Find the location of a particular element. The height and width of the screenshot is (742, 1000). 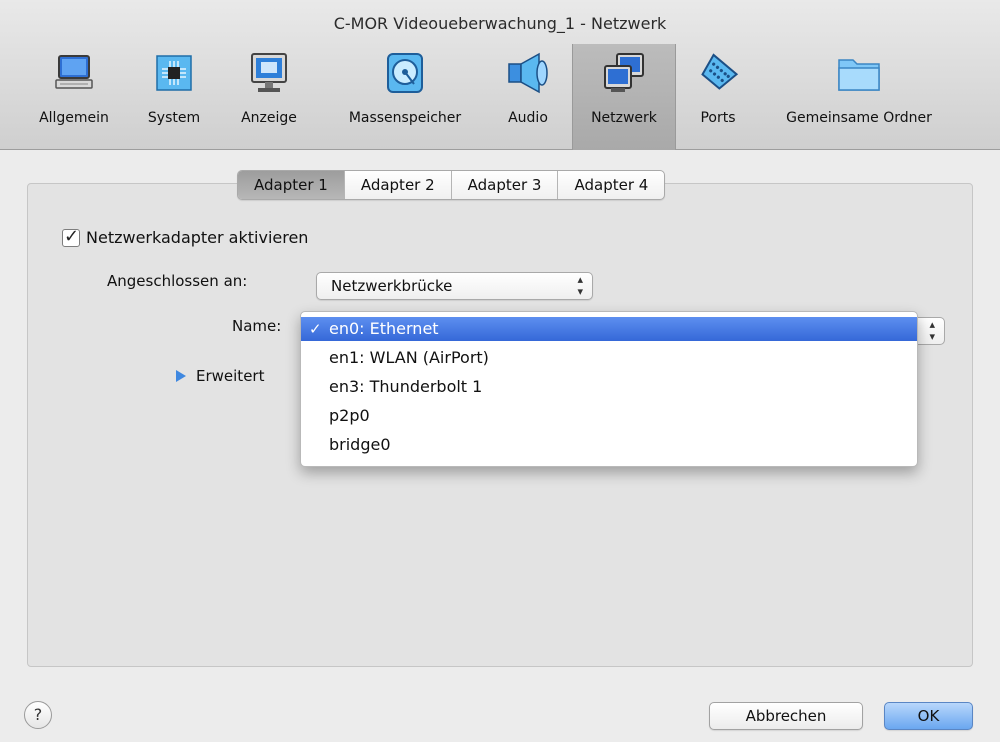

toolbar-item-label: Gemeinsame Ordner is located at coordinates (859, 118).